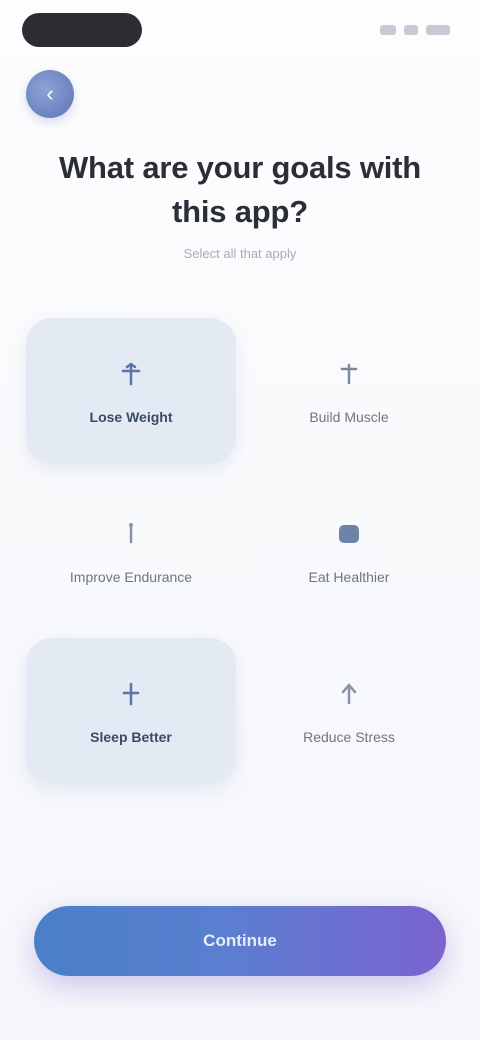 This screenshot has width=480, height=1040. What do you see at coordinates (131, 534) in the screenshot?
I see `runner-icon` at bounding box center [131, 534].